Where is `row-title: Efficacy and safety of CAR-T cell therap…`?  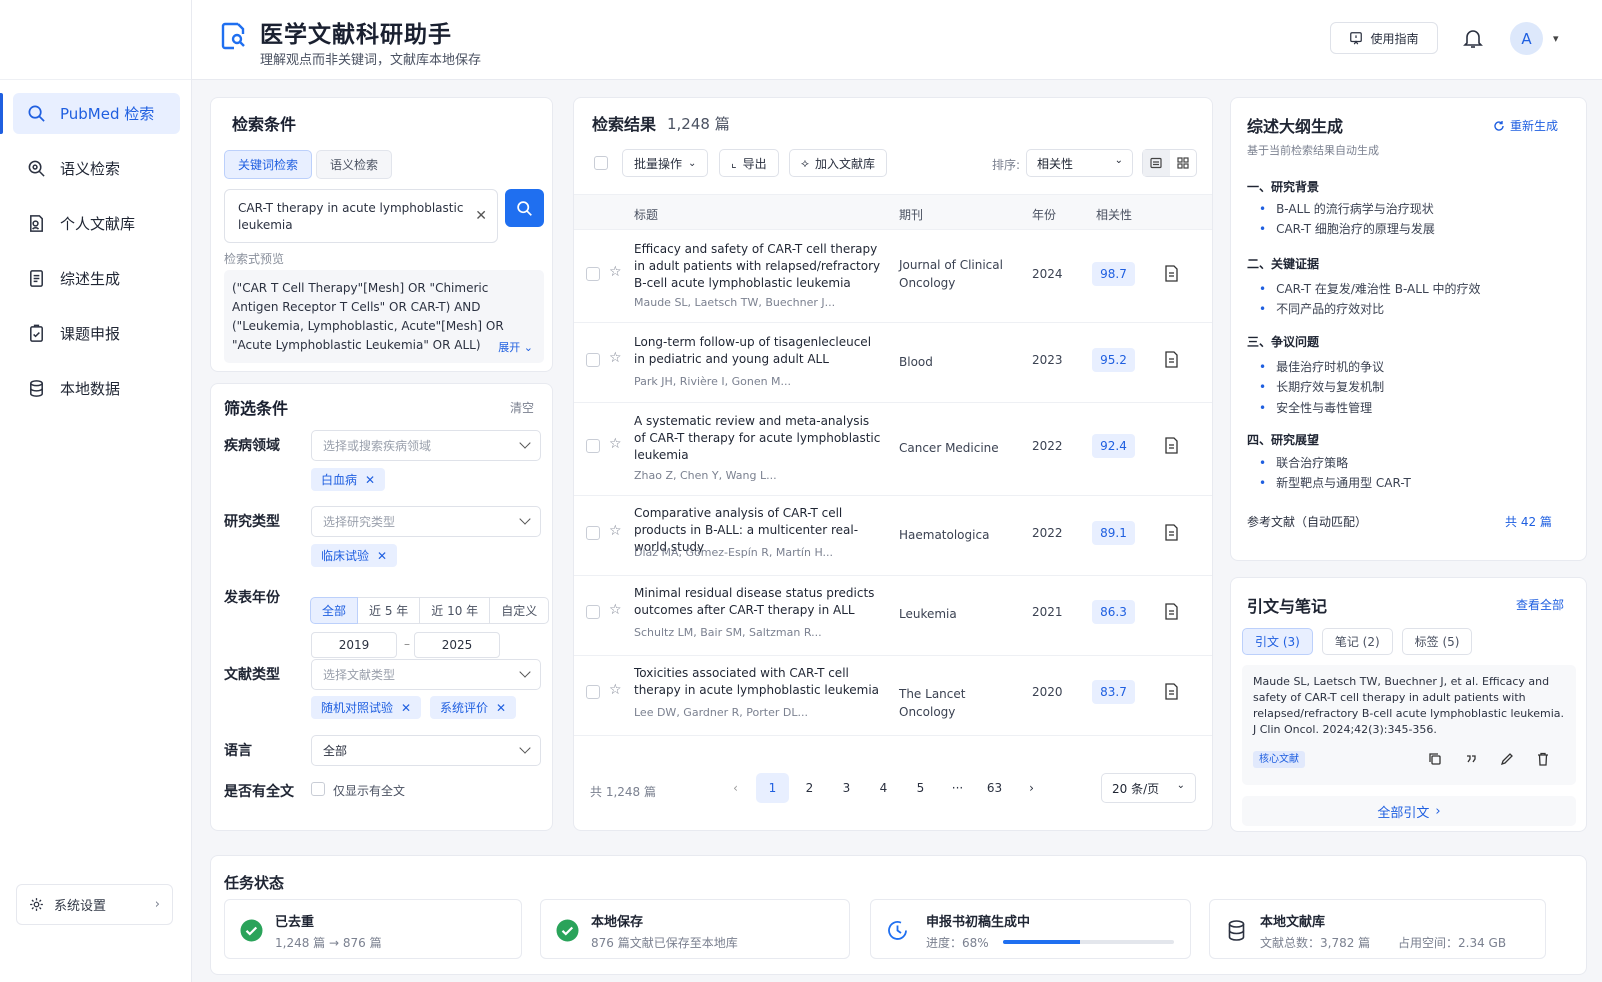
row-title: Efficacy and safety of CAR-T cell therap… is located at coordinates (759, 266).